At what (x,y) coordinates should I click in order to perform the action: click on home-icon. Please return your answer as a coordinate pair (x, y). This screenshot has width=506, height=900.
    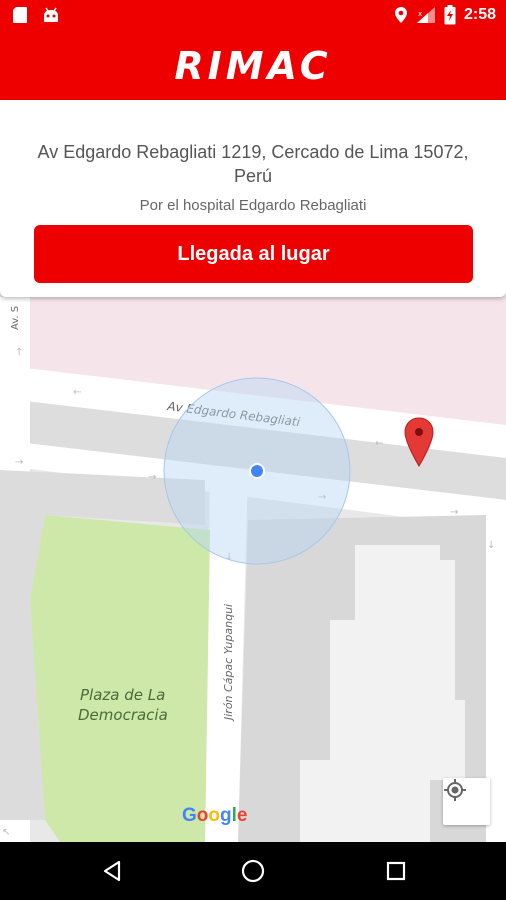
    Looking at the image, I should click on (253, 871).